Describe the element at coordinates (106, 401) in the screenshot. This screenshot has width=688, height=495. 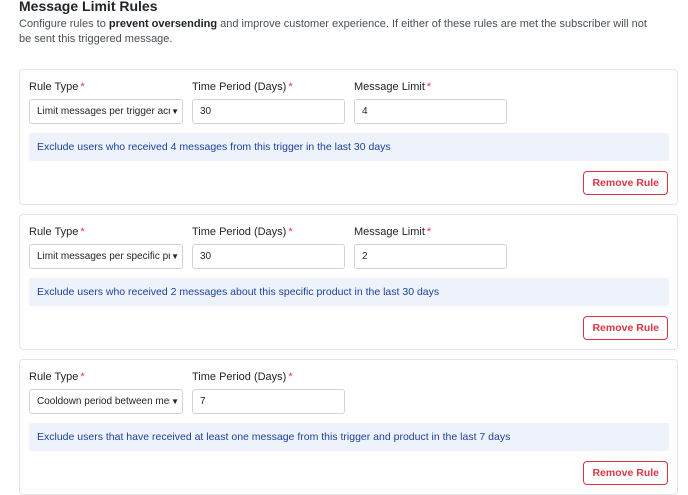
I see `rule-type-select: Cooldown period between messages▼` at that location.